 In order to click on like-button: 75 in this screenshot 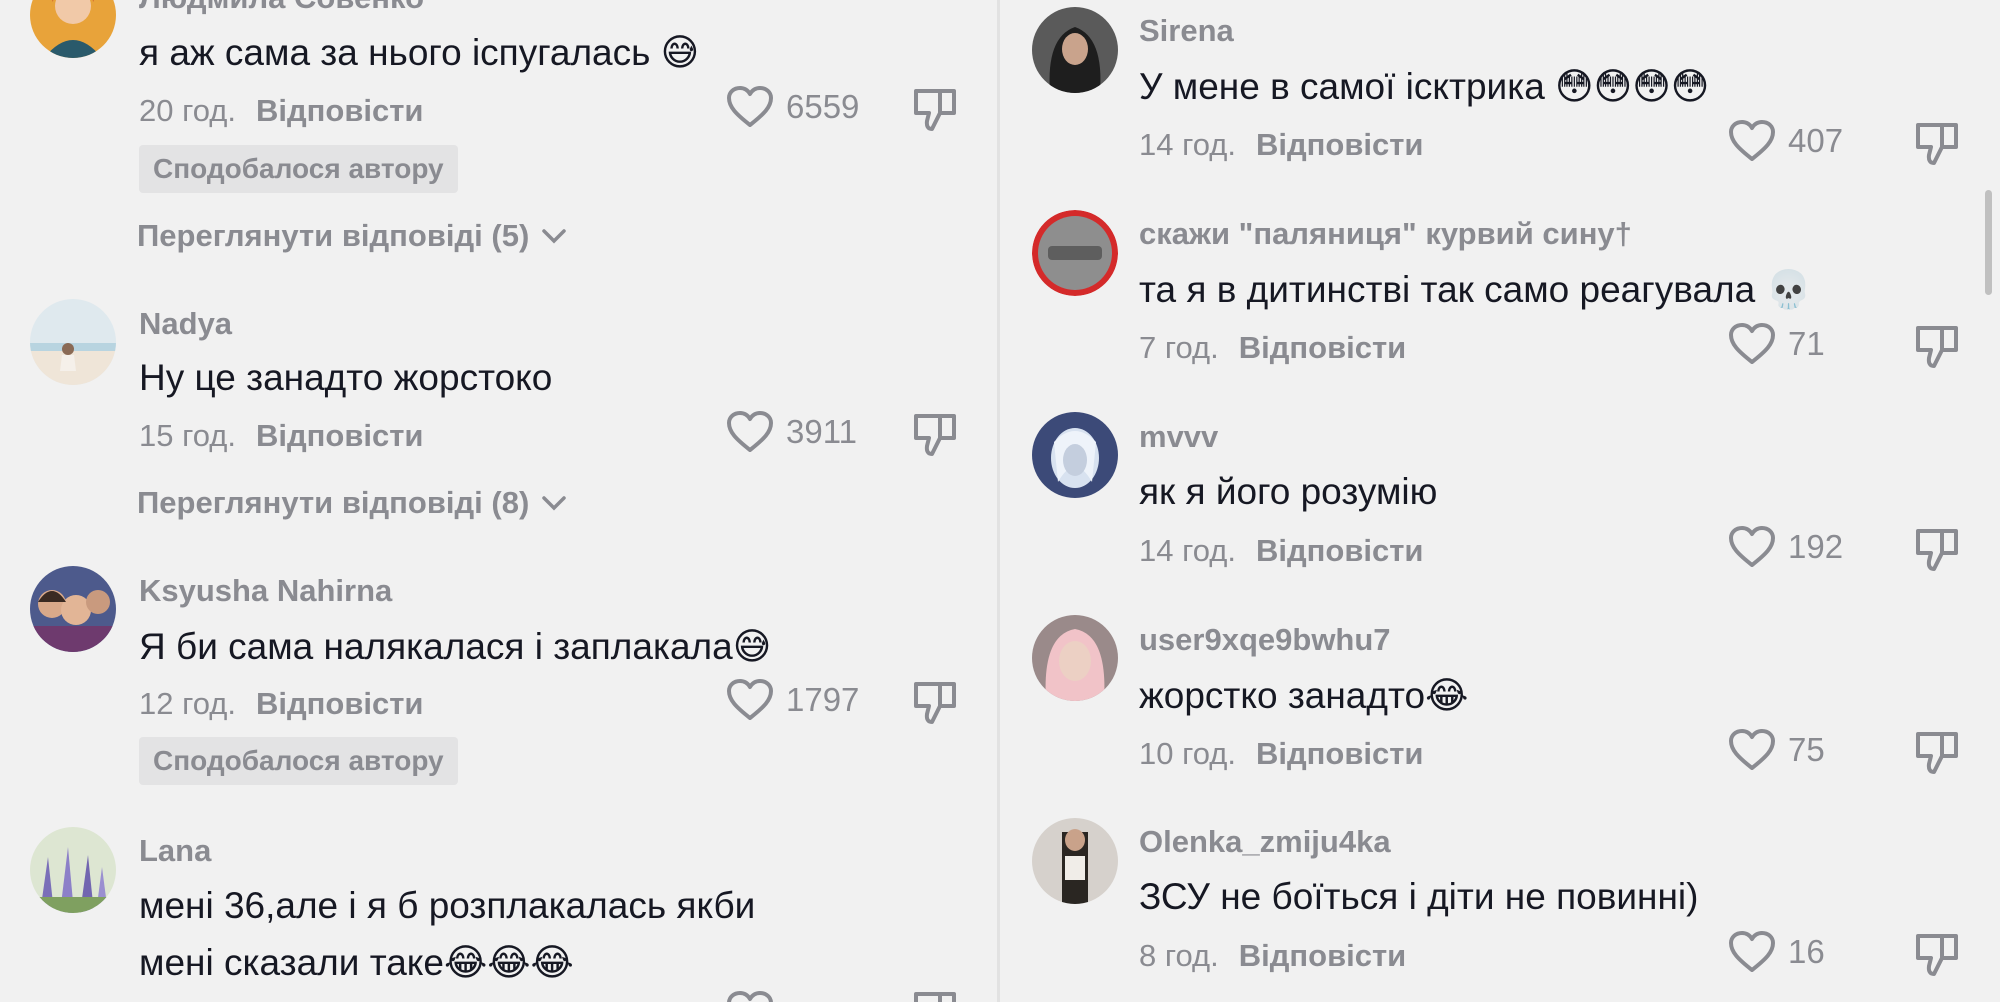, I will do `click(1776, 750)`.